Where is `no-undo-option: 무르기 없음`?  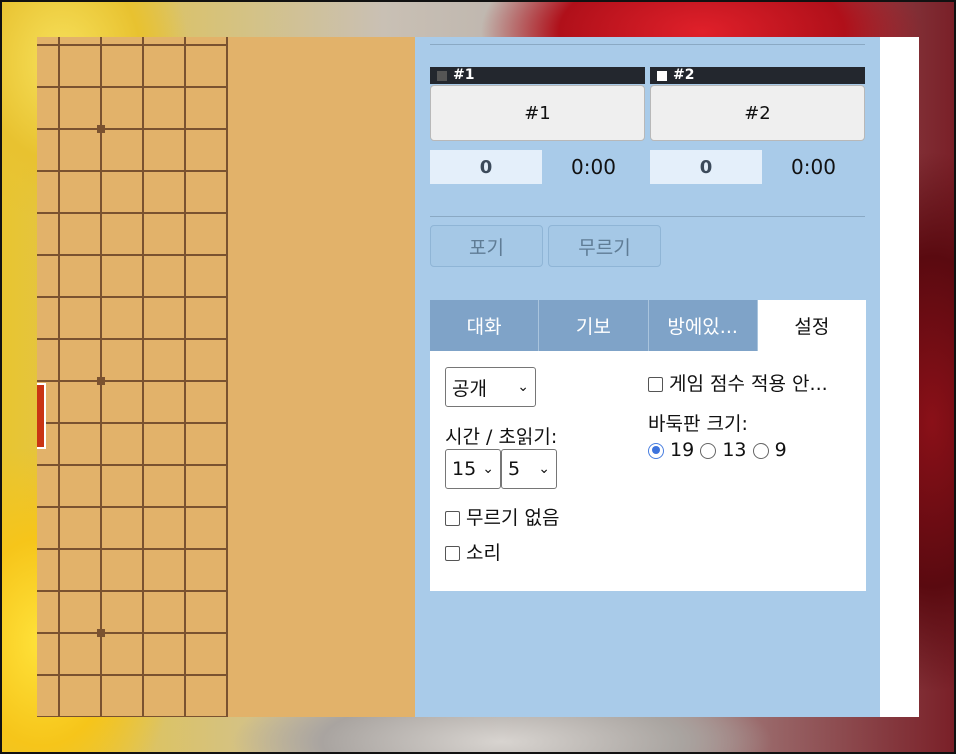
no-undo-option: 무르기 없음 is located at coordinates (502, 516).